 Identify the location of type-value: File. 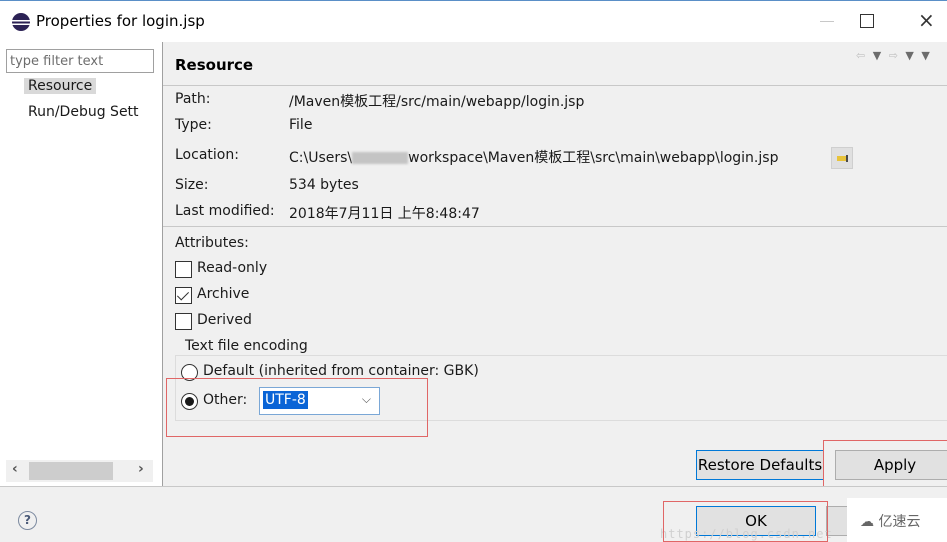
(301, 125).